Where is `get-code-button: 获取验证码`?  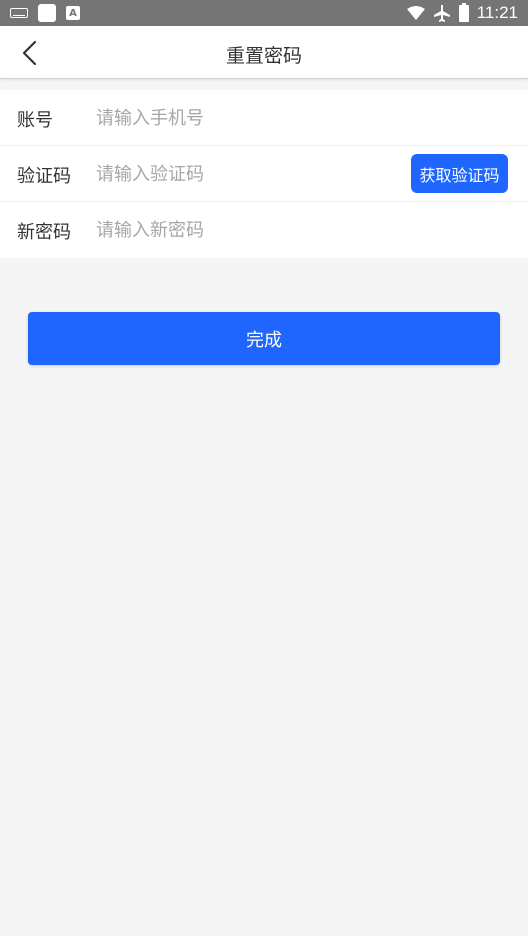
get-code-button: 获取验证码 is located at coordinates (459, 173).